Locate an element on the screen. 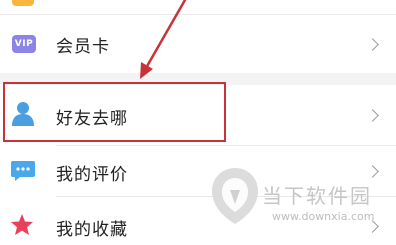  watermark-brand: 当下软件园 is located at coordinates (317, 196).